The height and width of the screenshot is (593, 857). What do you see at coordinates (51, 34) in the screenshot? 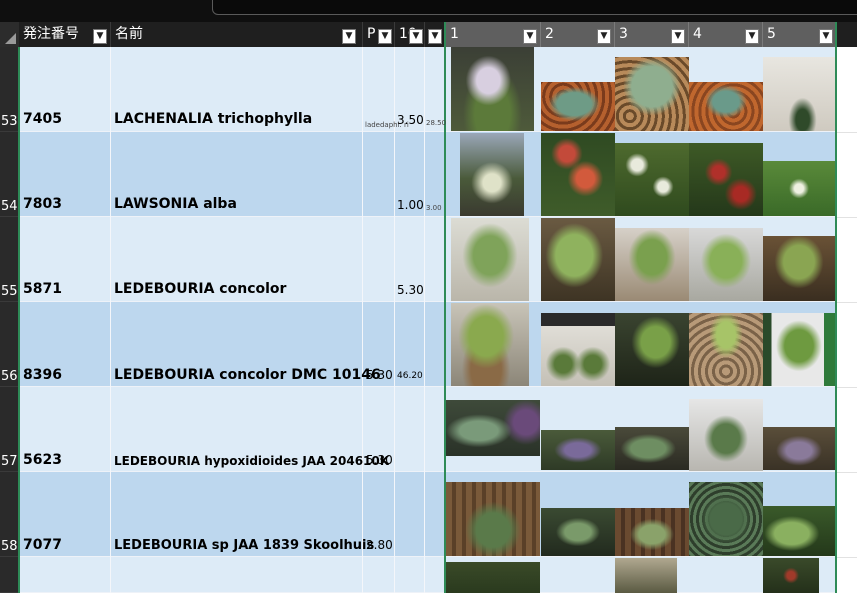
I see `column-header-label: 発注番号` at bounding box center [51, 34].